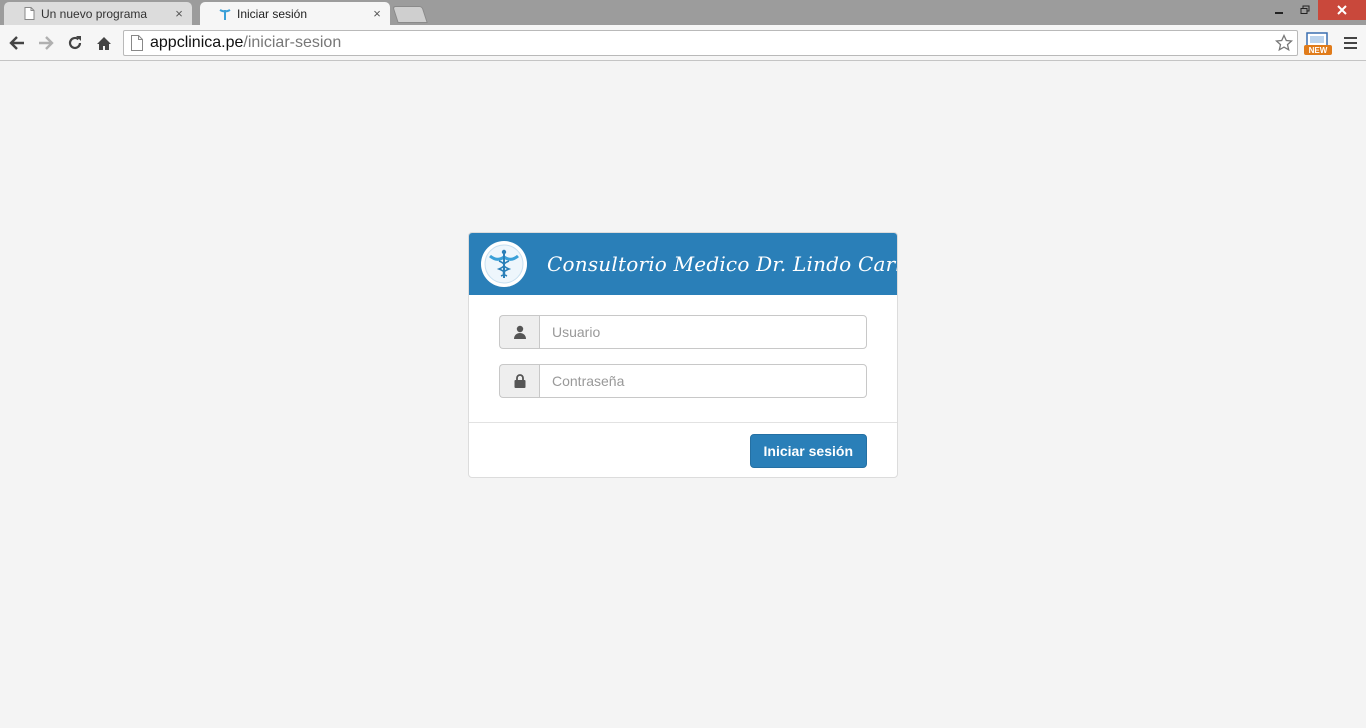  I want to click on browser-tab-inactive: Un nuevo programa ×, so click(98, 13).